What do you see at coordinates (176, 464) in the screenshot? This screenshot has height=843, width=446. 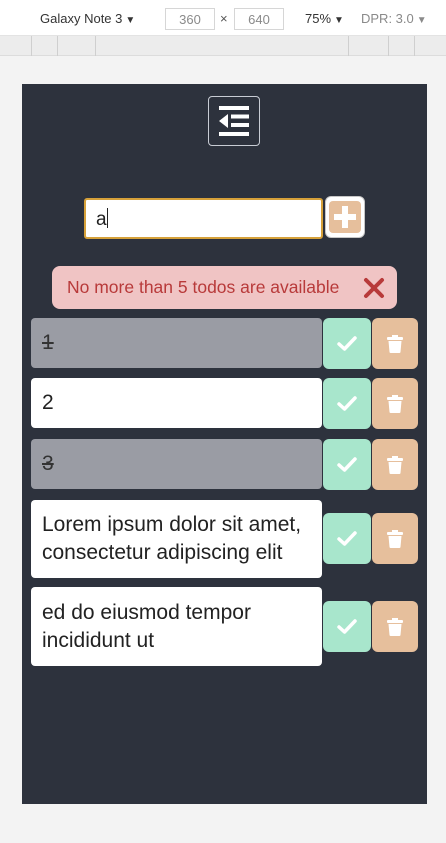 I see `todo-text: 3` at bounding box center [176, 464].